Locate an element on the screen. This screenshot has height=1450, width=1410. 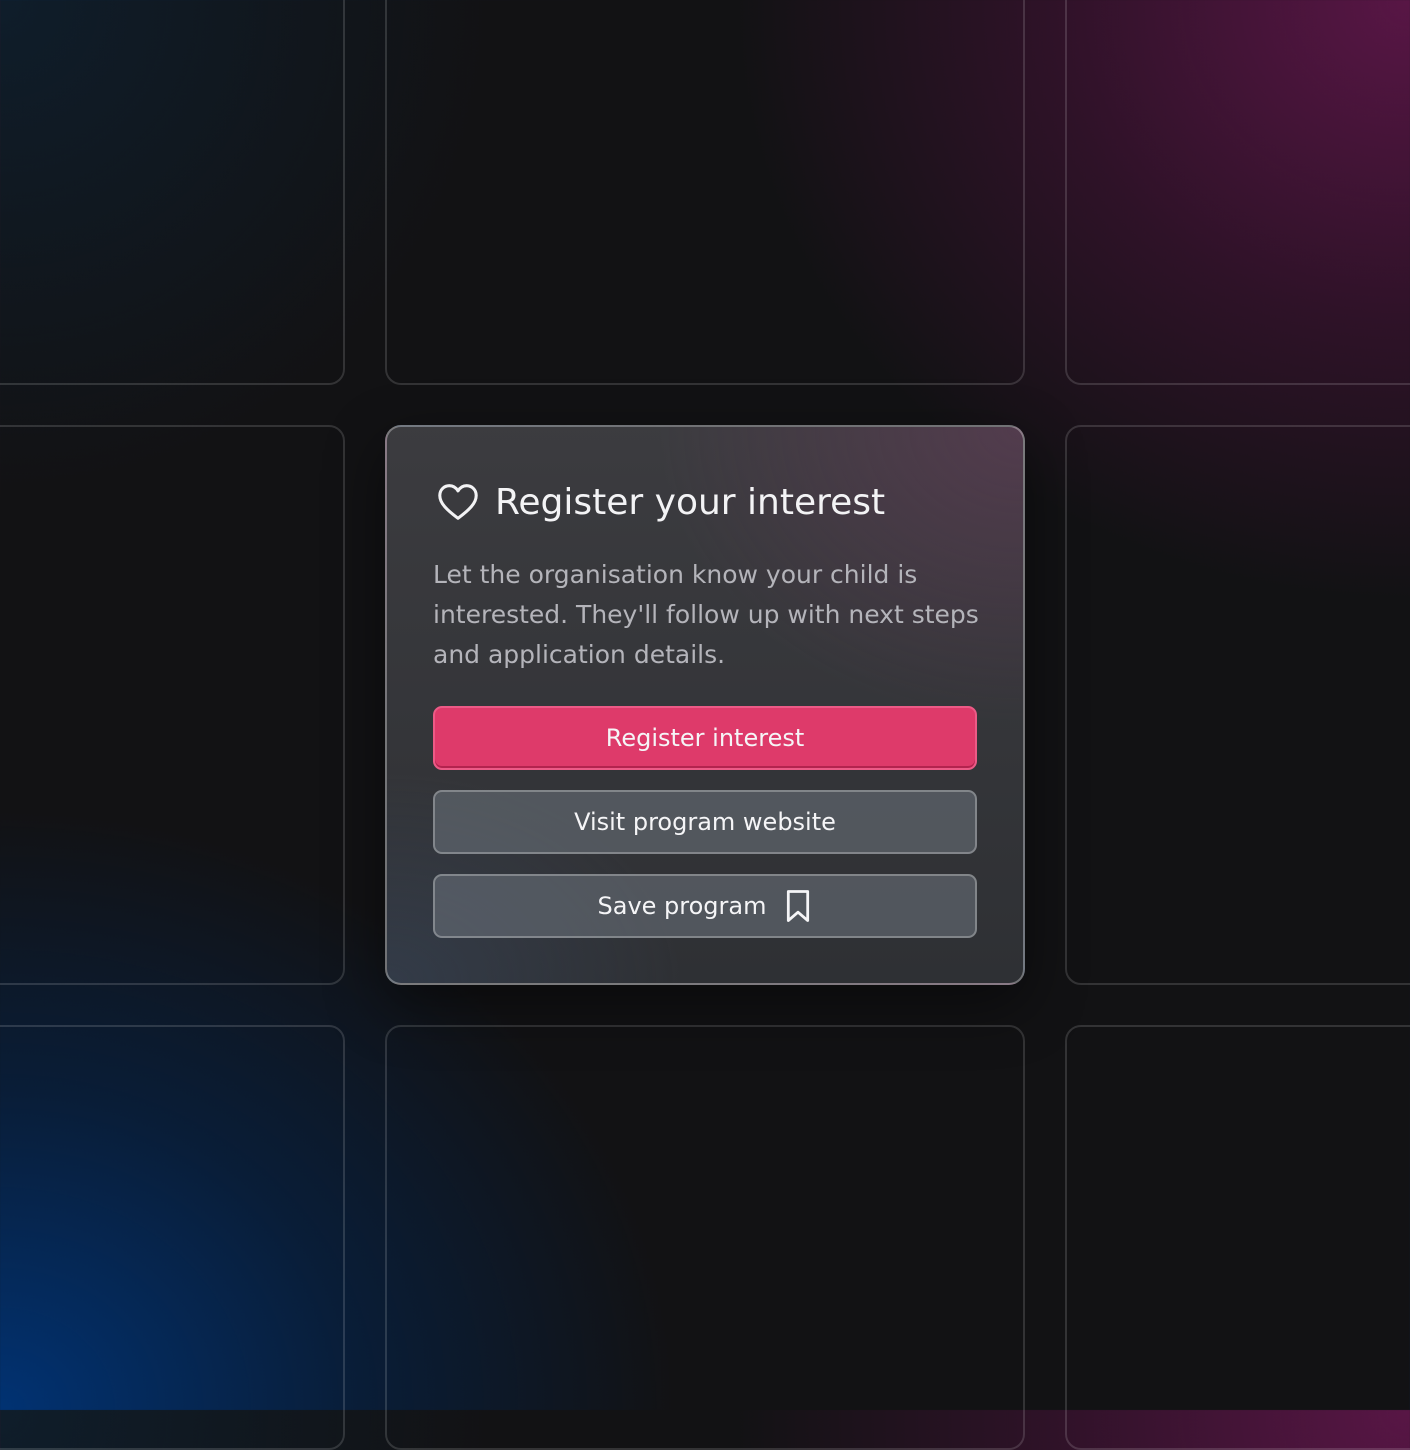
card-header: Register your interest is located at coordinates (660, 502).